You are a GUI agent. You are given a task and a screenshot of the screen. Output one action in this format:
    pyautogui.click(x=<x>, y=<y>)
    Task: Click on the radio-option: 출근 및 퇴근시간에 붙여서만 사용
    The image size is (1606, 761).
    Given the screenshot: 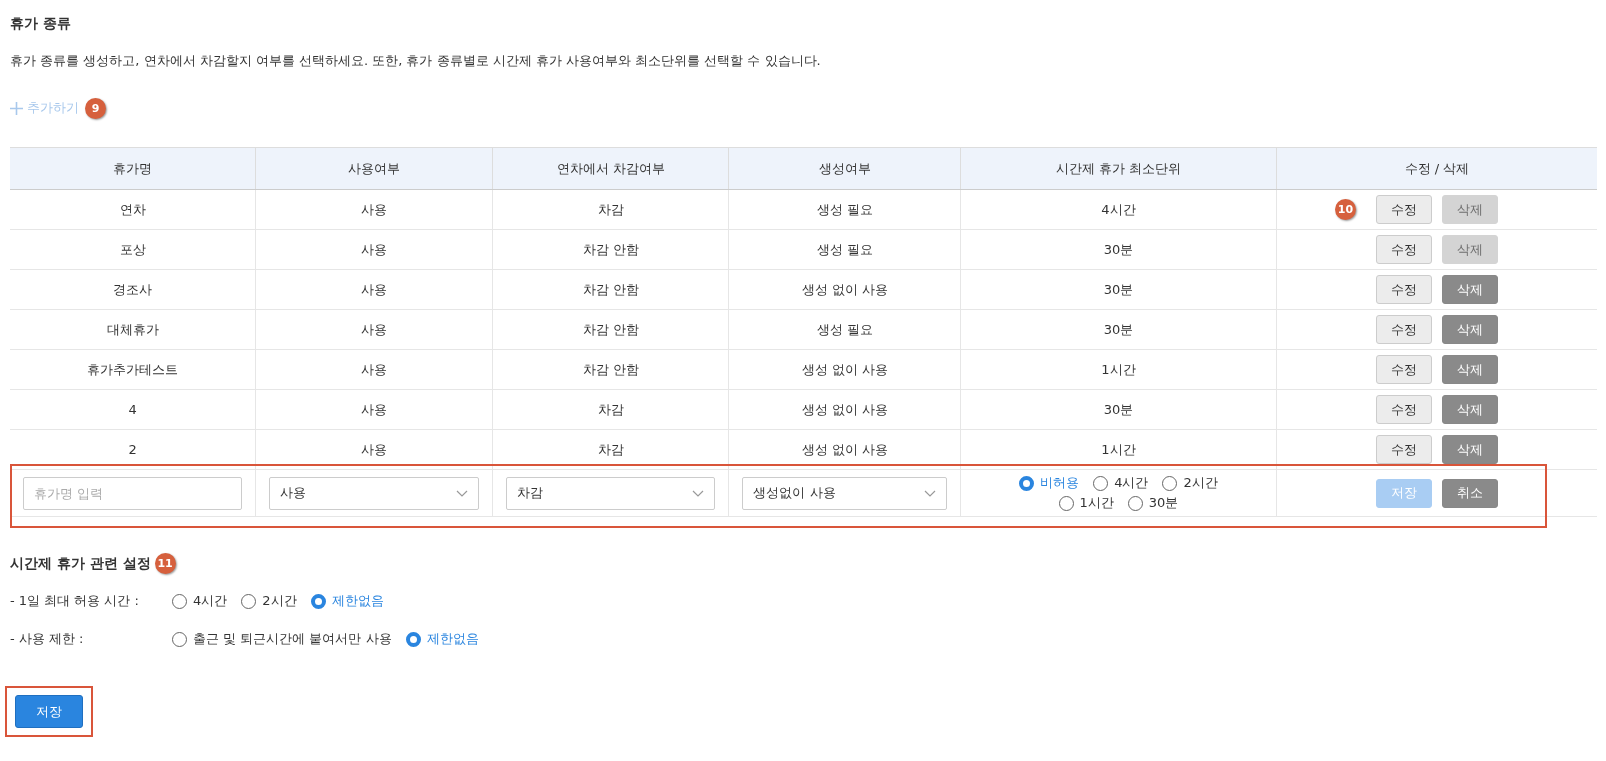 What is the action you would take?
    pyautogui.click(x=282, y=639)
    